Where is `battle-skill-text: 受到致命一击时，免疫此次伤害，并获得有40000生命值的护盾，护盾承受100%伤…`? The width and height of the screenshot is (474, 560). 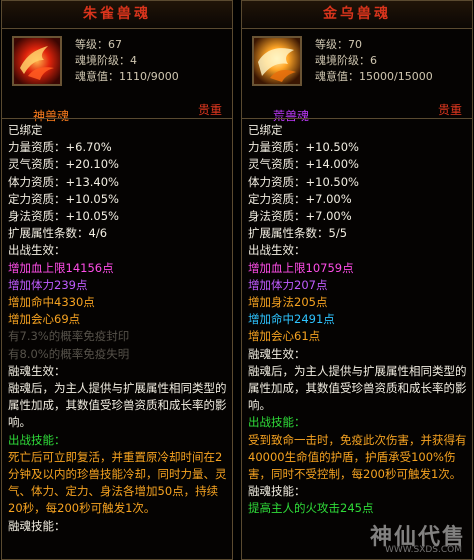
battle-skill-text: 受到致命一击时，免疫此次伤害，并获得有40000生命值的护盾，护盾承受100%伤… is located at coordinates (357, 457).